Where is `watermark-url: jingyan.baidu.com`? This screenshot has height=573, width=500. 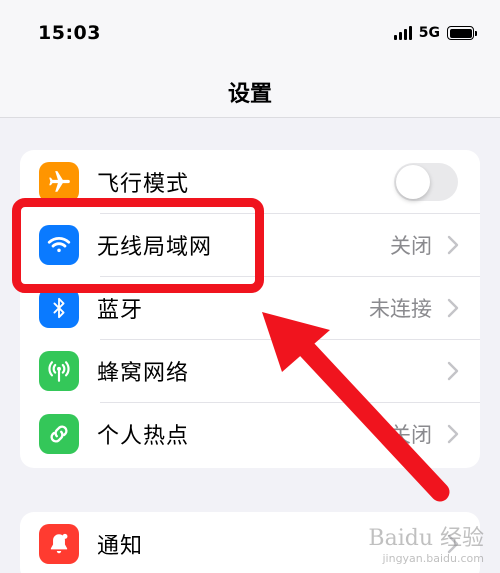 watermark-url: jingyan.baidu.com is located at coordinates (433, 558).